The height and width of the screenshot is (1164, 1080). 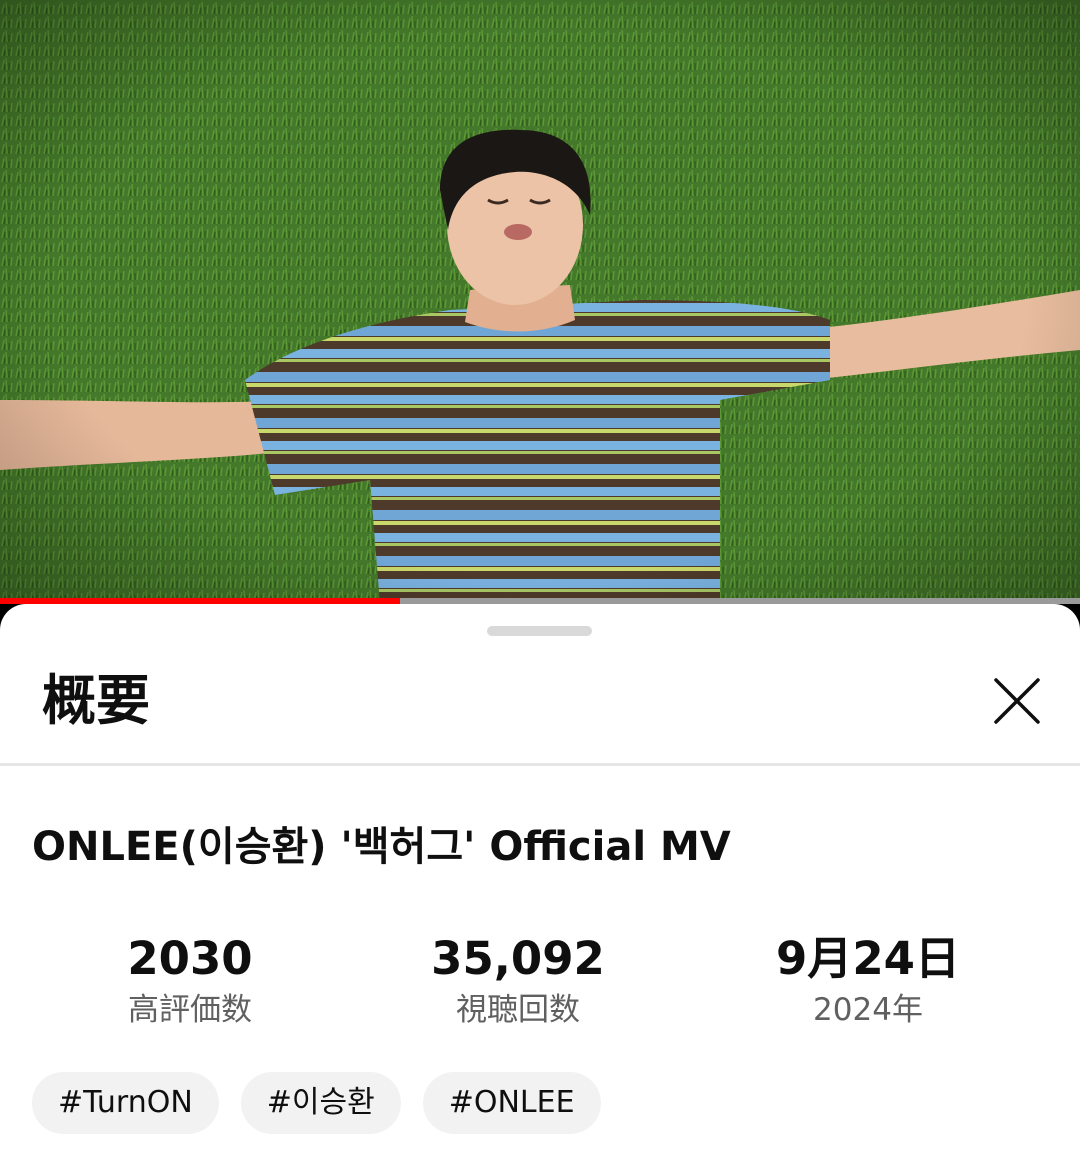 What do you see at coordinates (190, 1010) in the screenshot?
I see `likes-label: 高評価数` at bounding box center [190, 1010].